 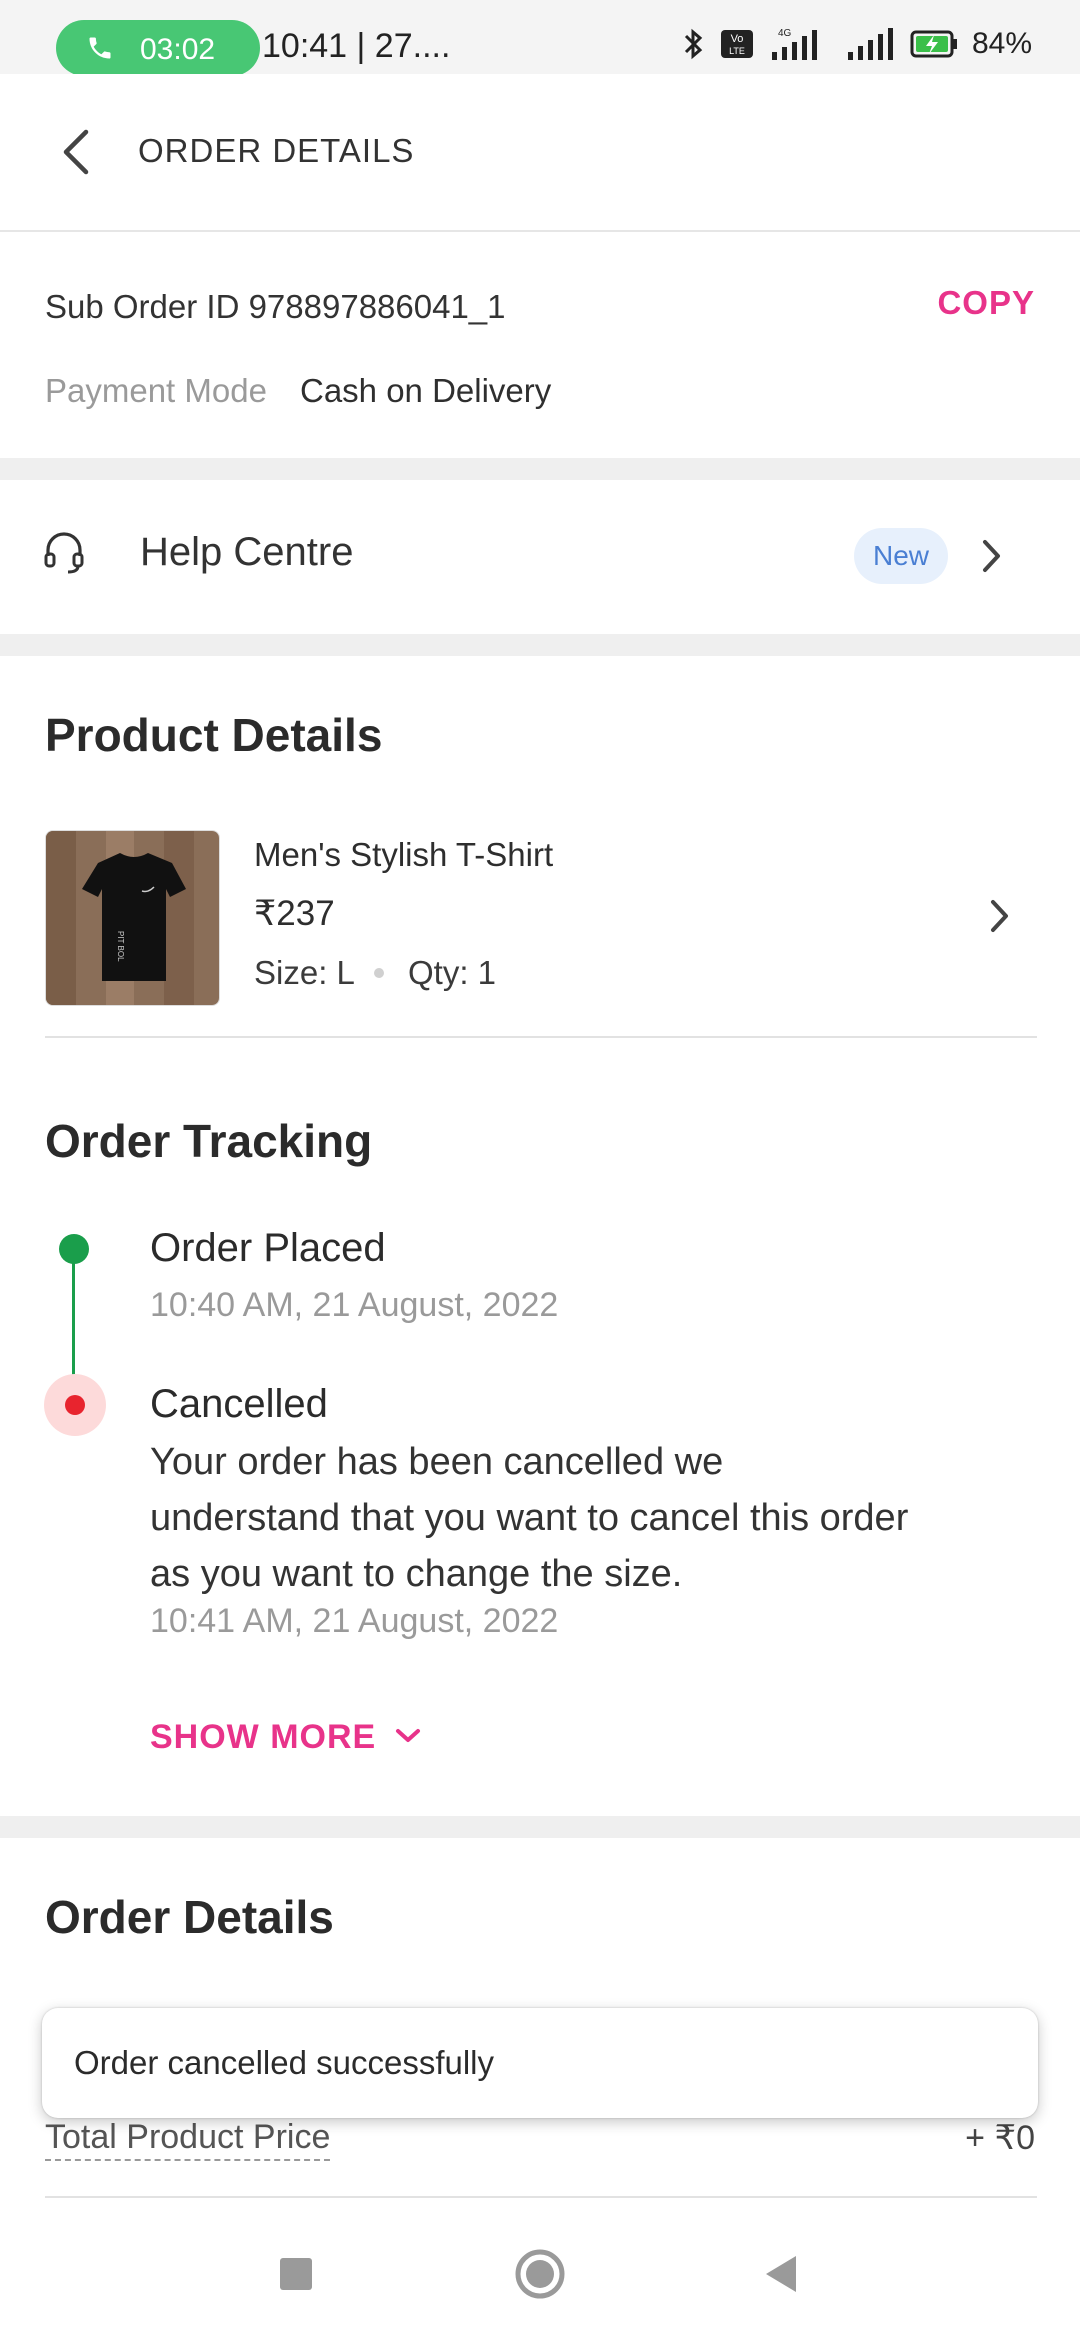 What do you see at coordinates (64, 553) in the screenshot?
I see `headset-icon` at bounding box center [64, 553].